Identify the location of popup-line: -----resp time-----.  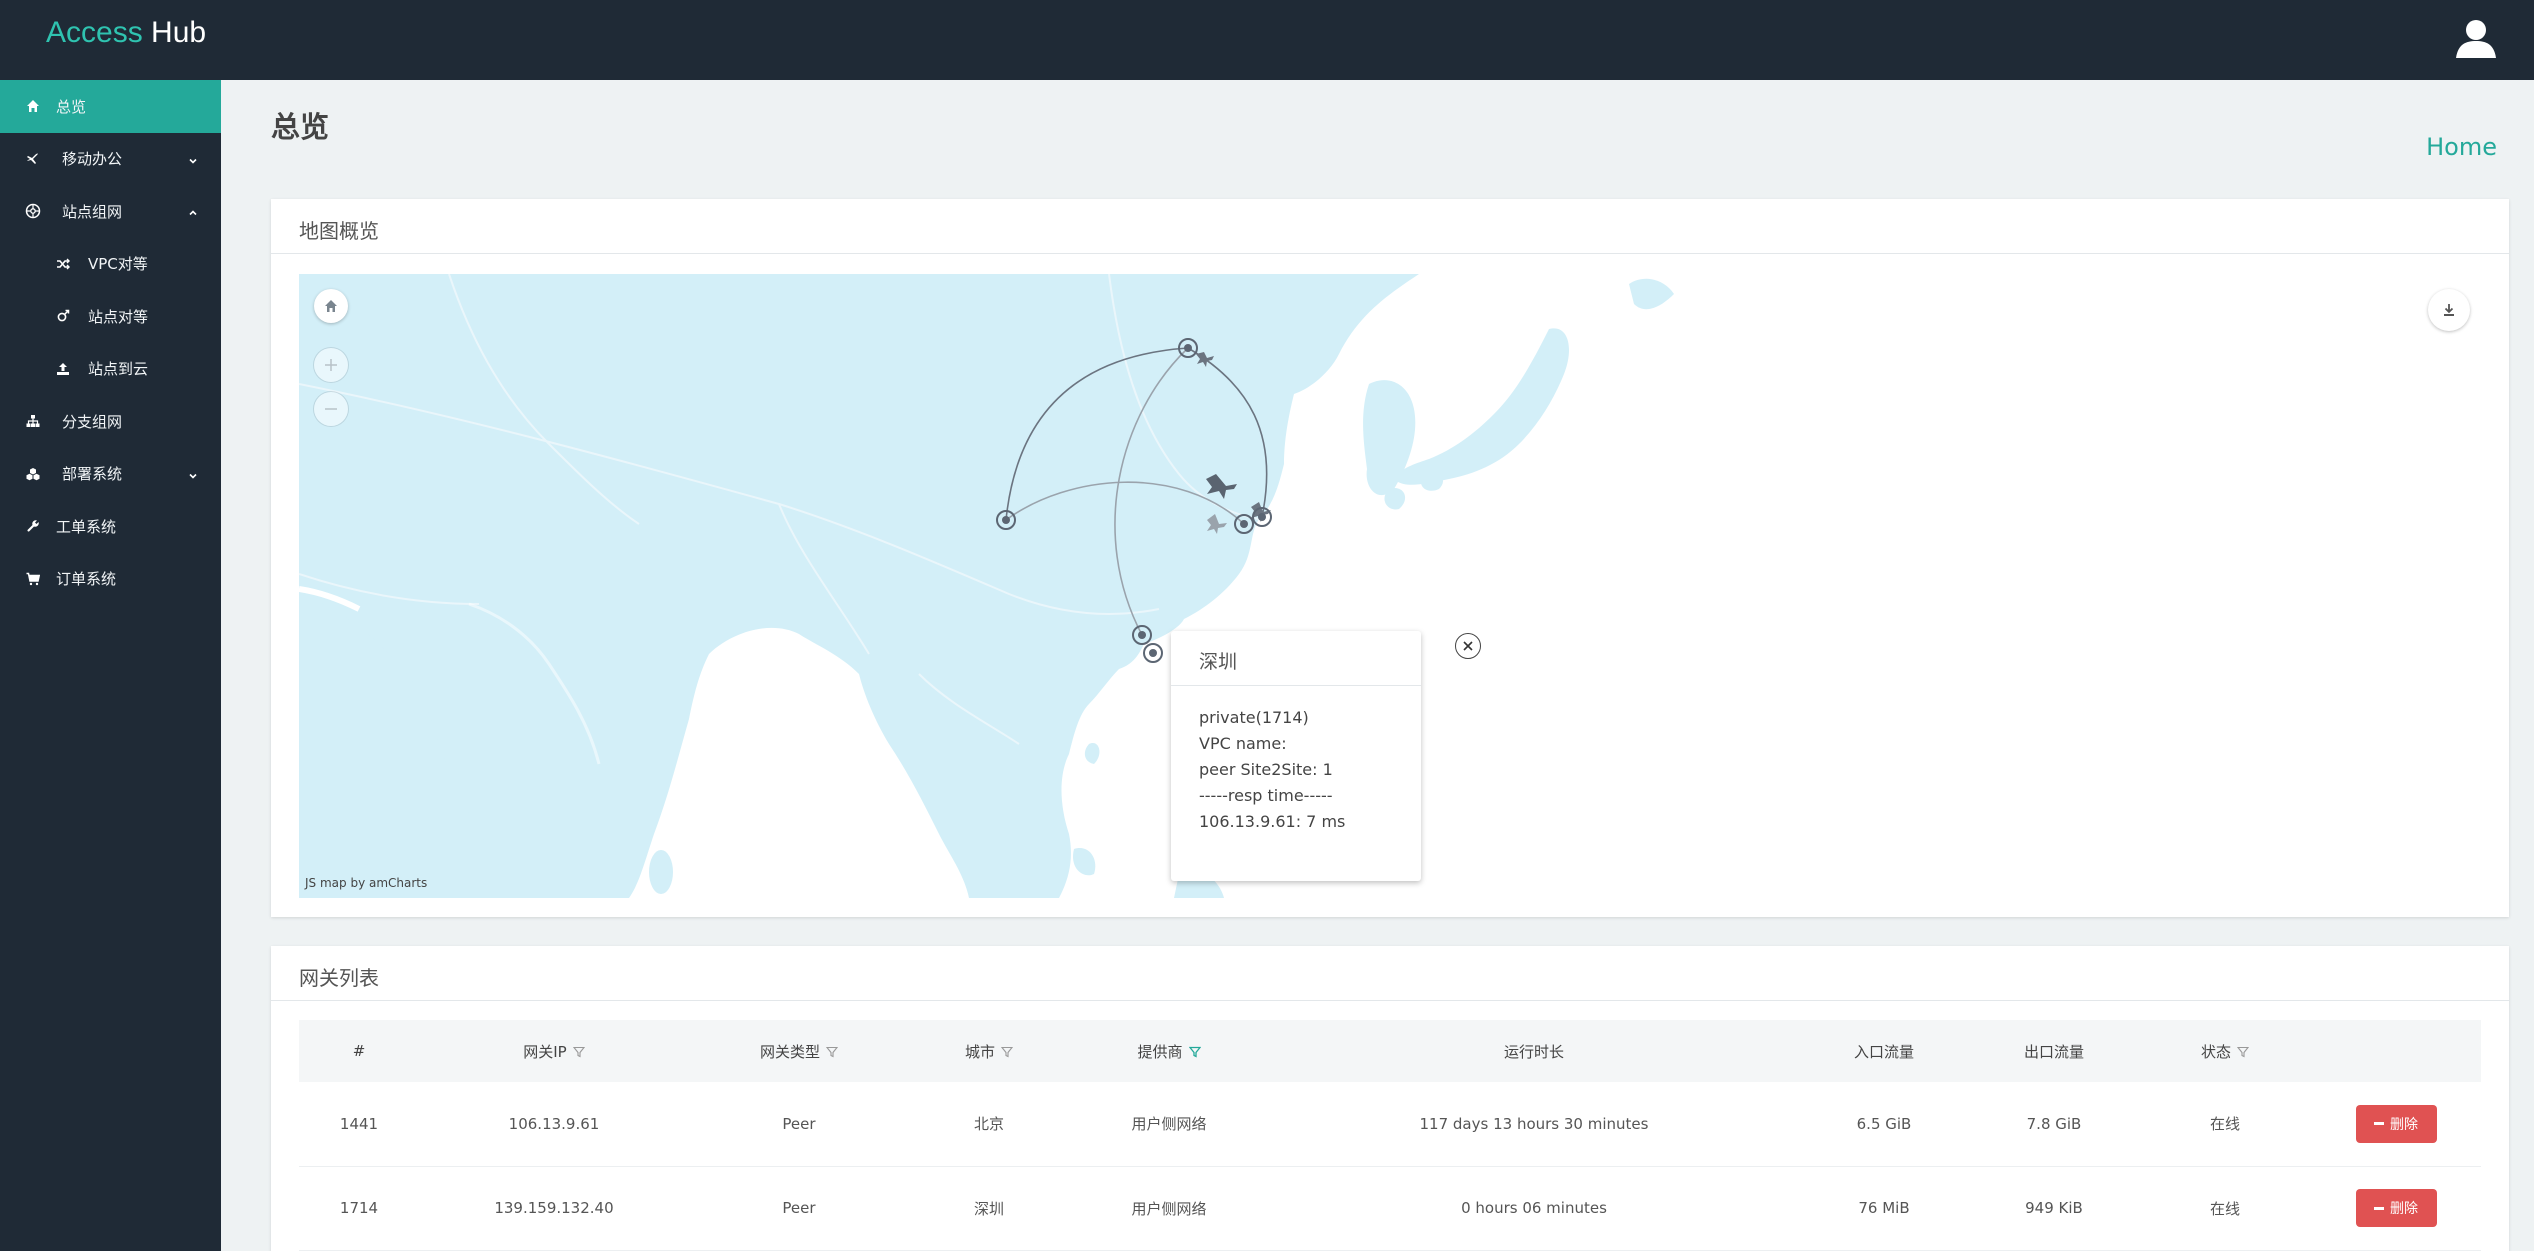
(1266, 795).